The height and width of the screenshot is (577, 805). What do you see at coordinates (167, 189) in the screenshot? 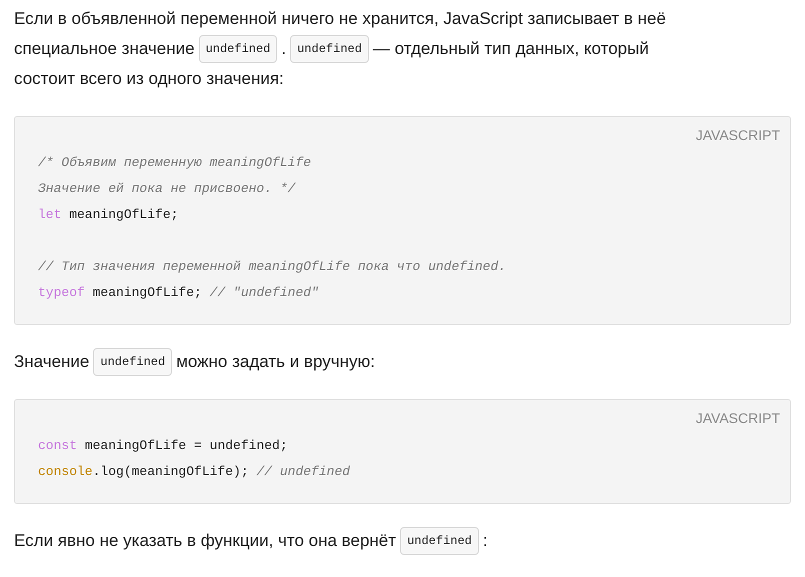
I see `code-line: Значение ей пока не присвоено. */` at bounding box center [167, 189].